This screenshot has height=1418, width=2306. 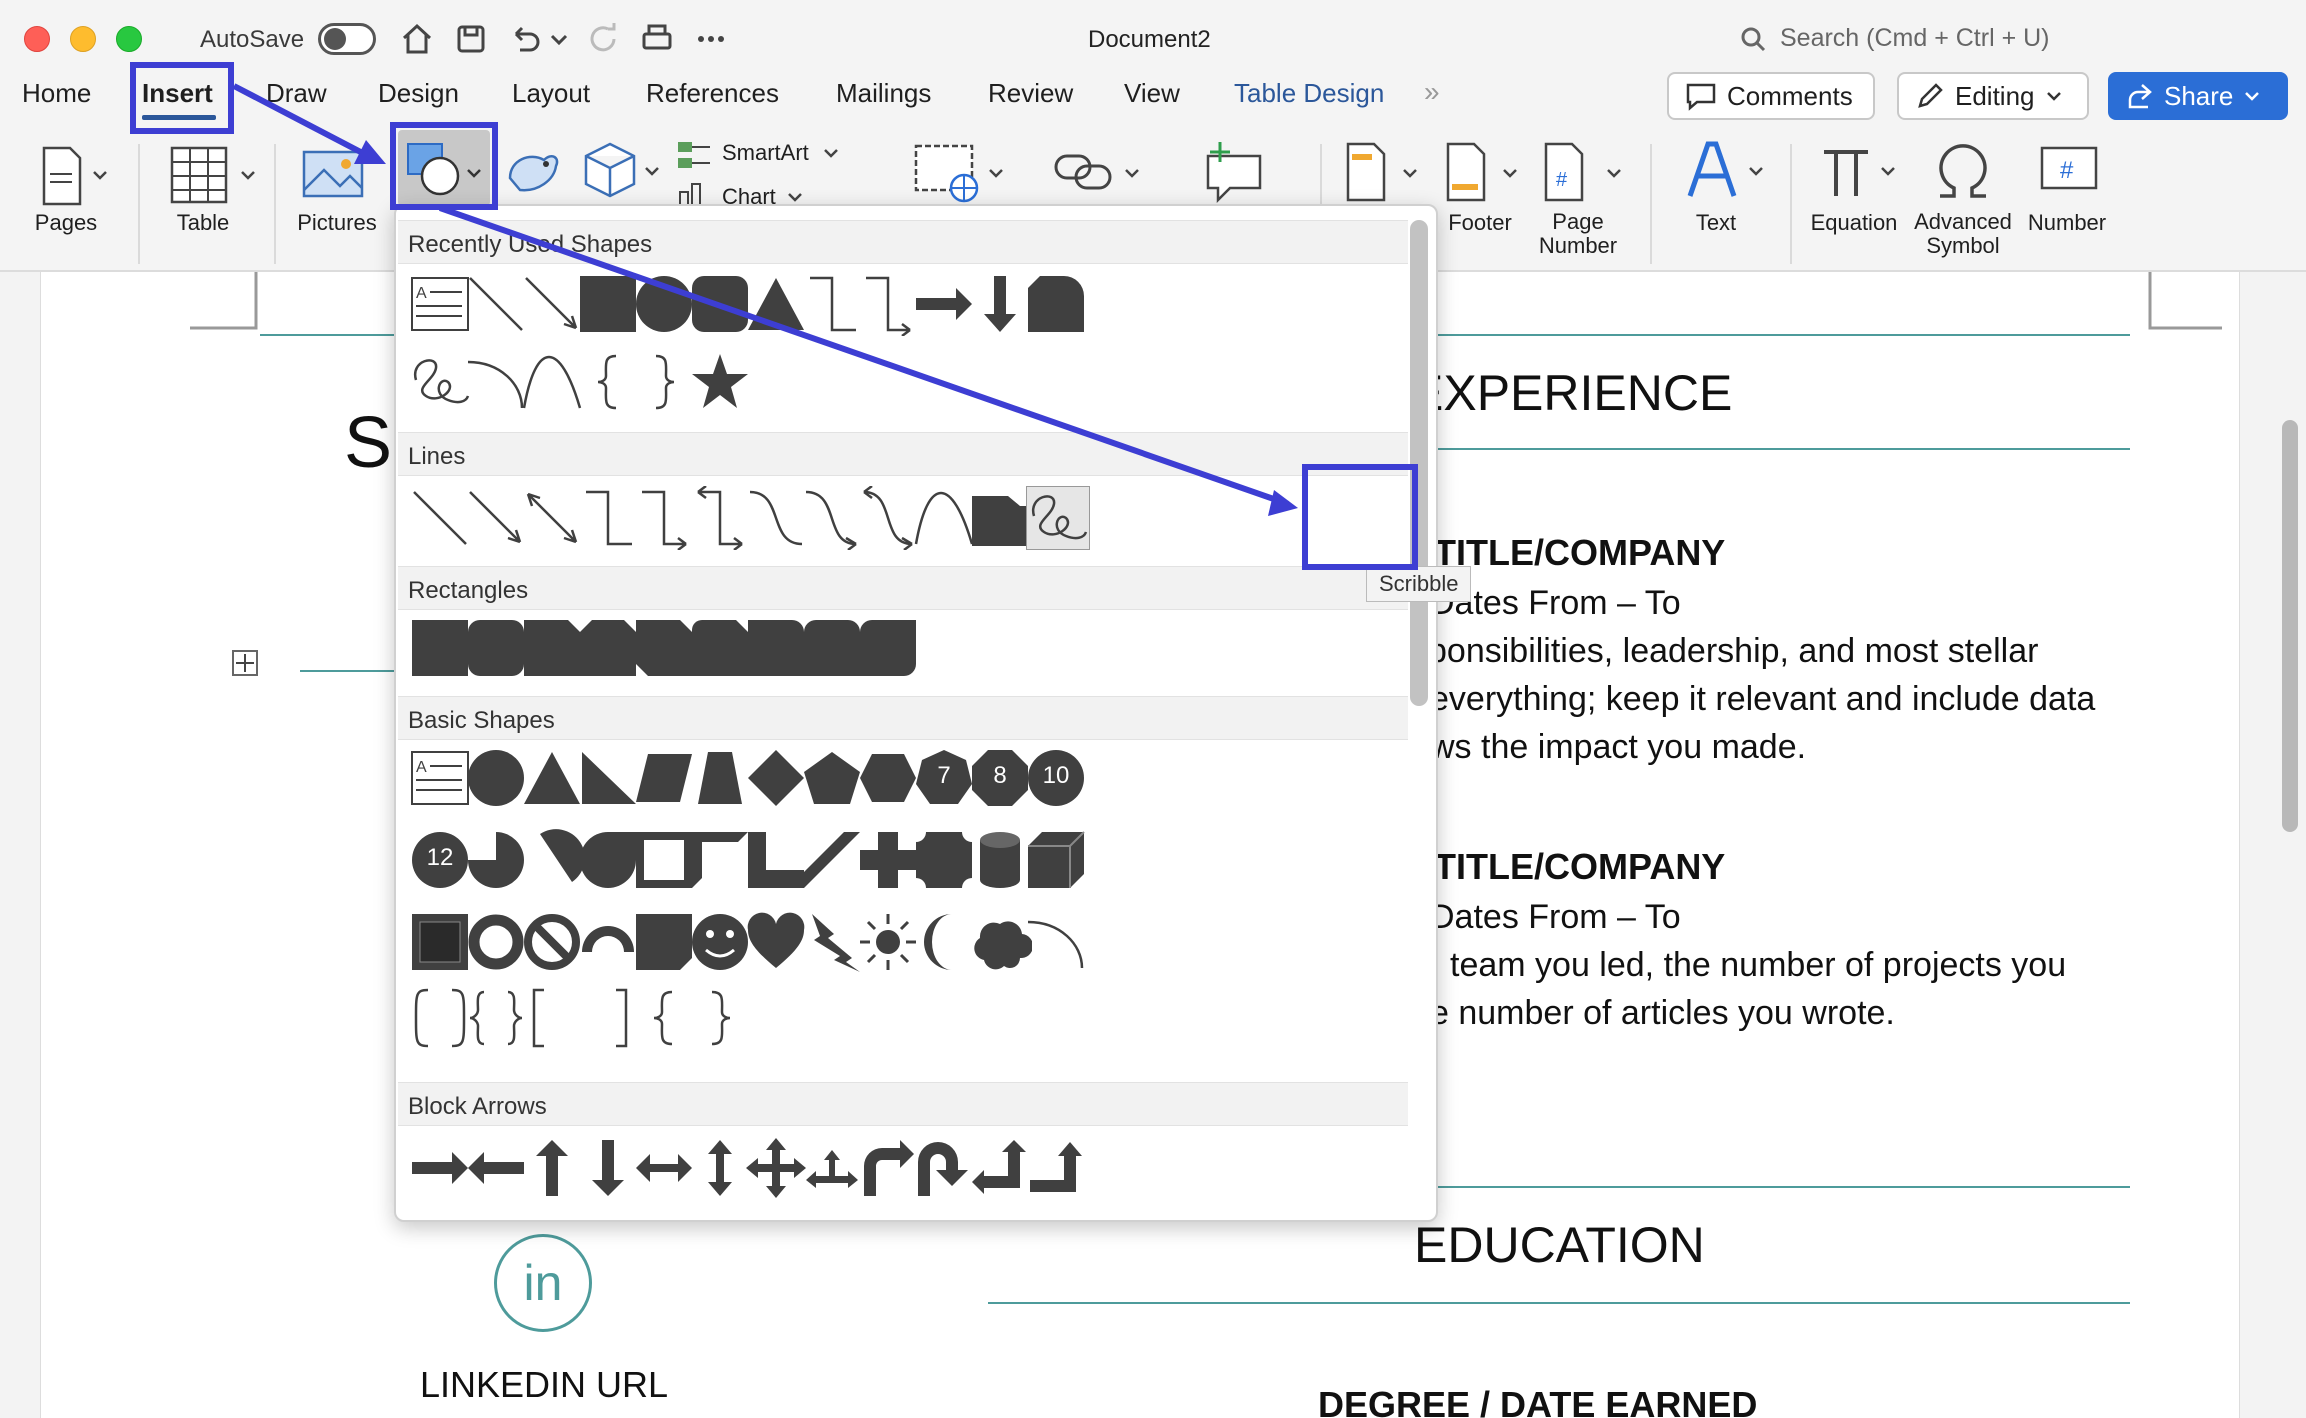 I want to click on round-same-side-rectangle-shape, so click(x=832, y=648).